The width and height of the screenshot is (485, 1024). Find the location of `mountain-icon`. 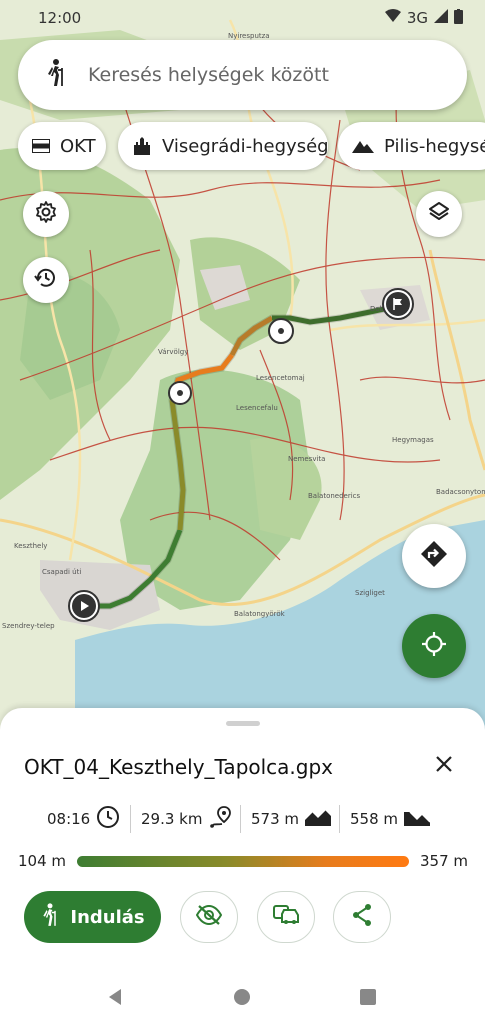

mountain-icon is located at coordinates (363, 146).